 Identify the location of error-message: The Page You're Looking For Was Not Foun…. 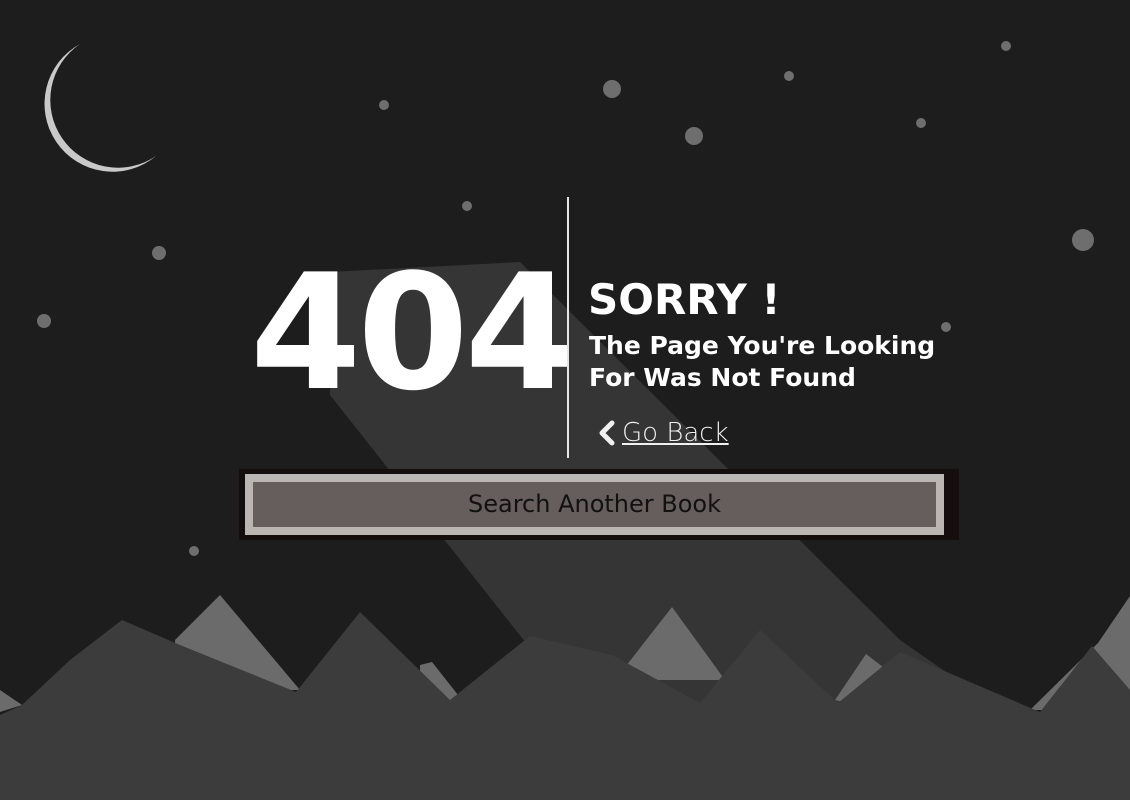
(762, 361).